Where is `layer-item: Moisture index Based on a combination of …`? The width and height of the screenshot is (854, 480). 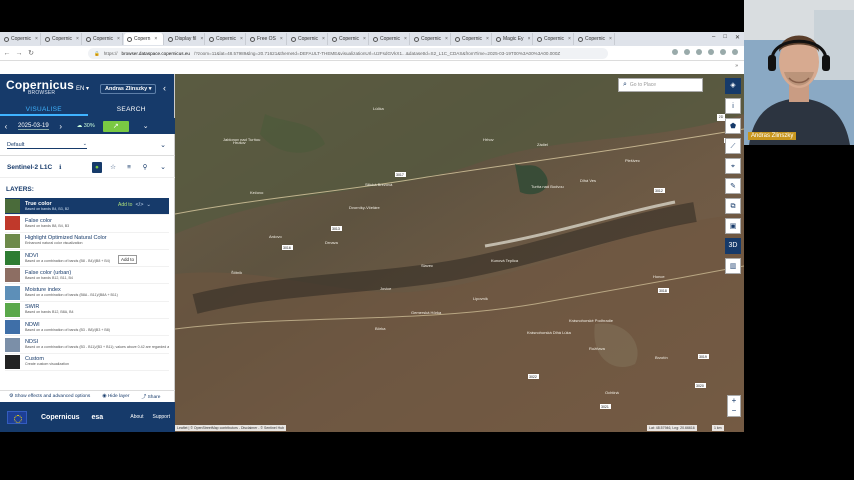
layer-item: Moisture index Based on a combination of … is located at coordinates (87, 293).